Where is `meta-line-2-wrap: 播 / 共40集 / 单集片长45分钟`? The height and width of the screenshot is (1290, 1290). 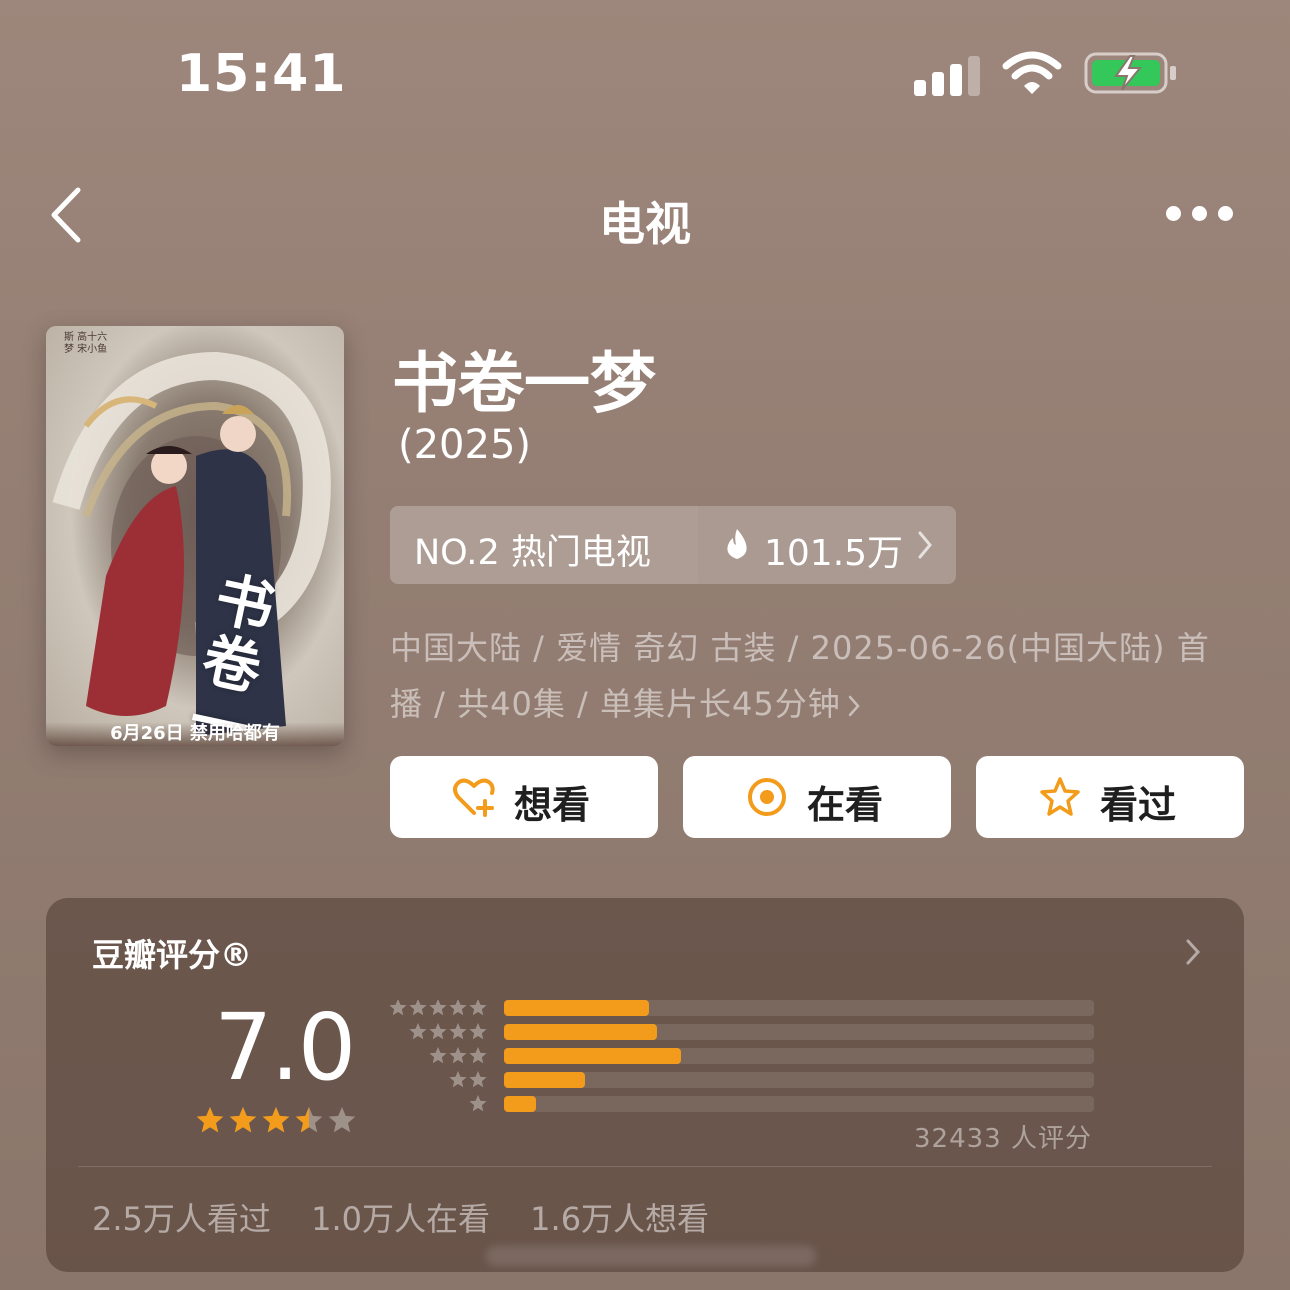 meta-line-2-wrap: 播 / 共40集 / 单集片长45分钟 is located at coordinates (820, 704).